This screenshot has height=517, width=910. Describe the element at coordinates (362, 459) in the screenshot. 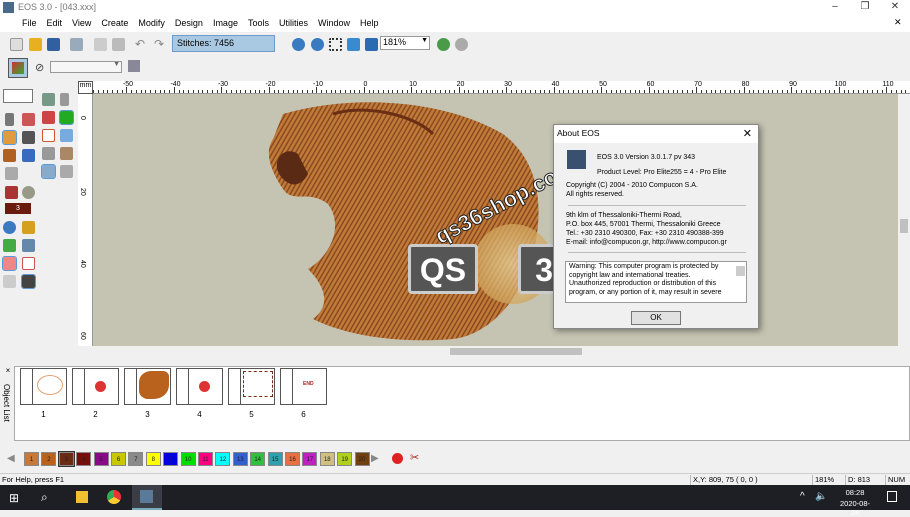

I see `palette-color-20: 20` at that location.